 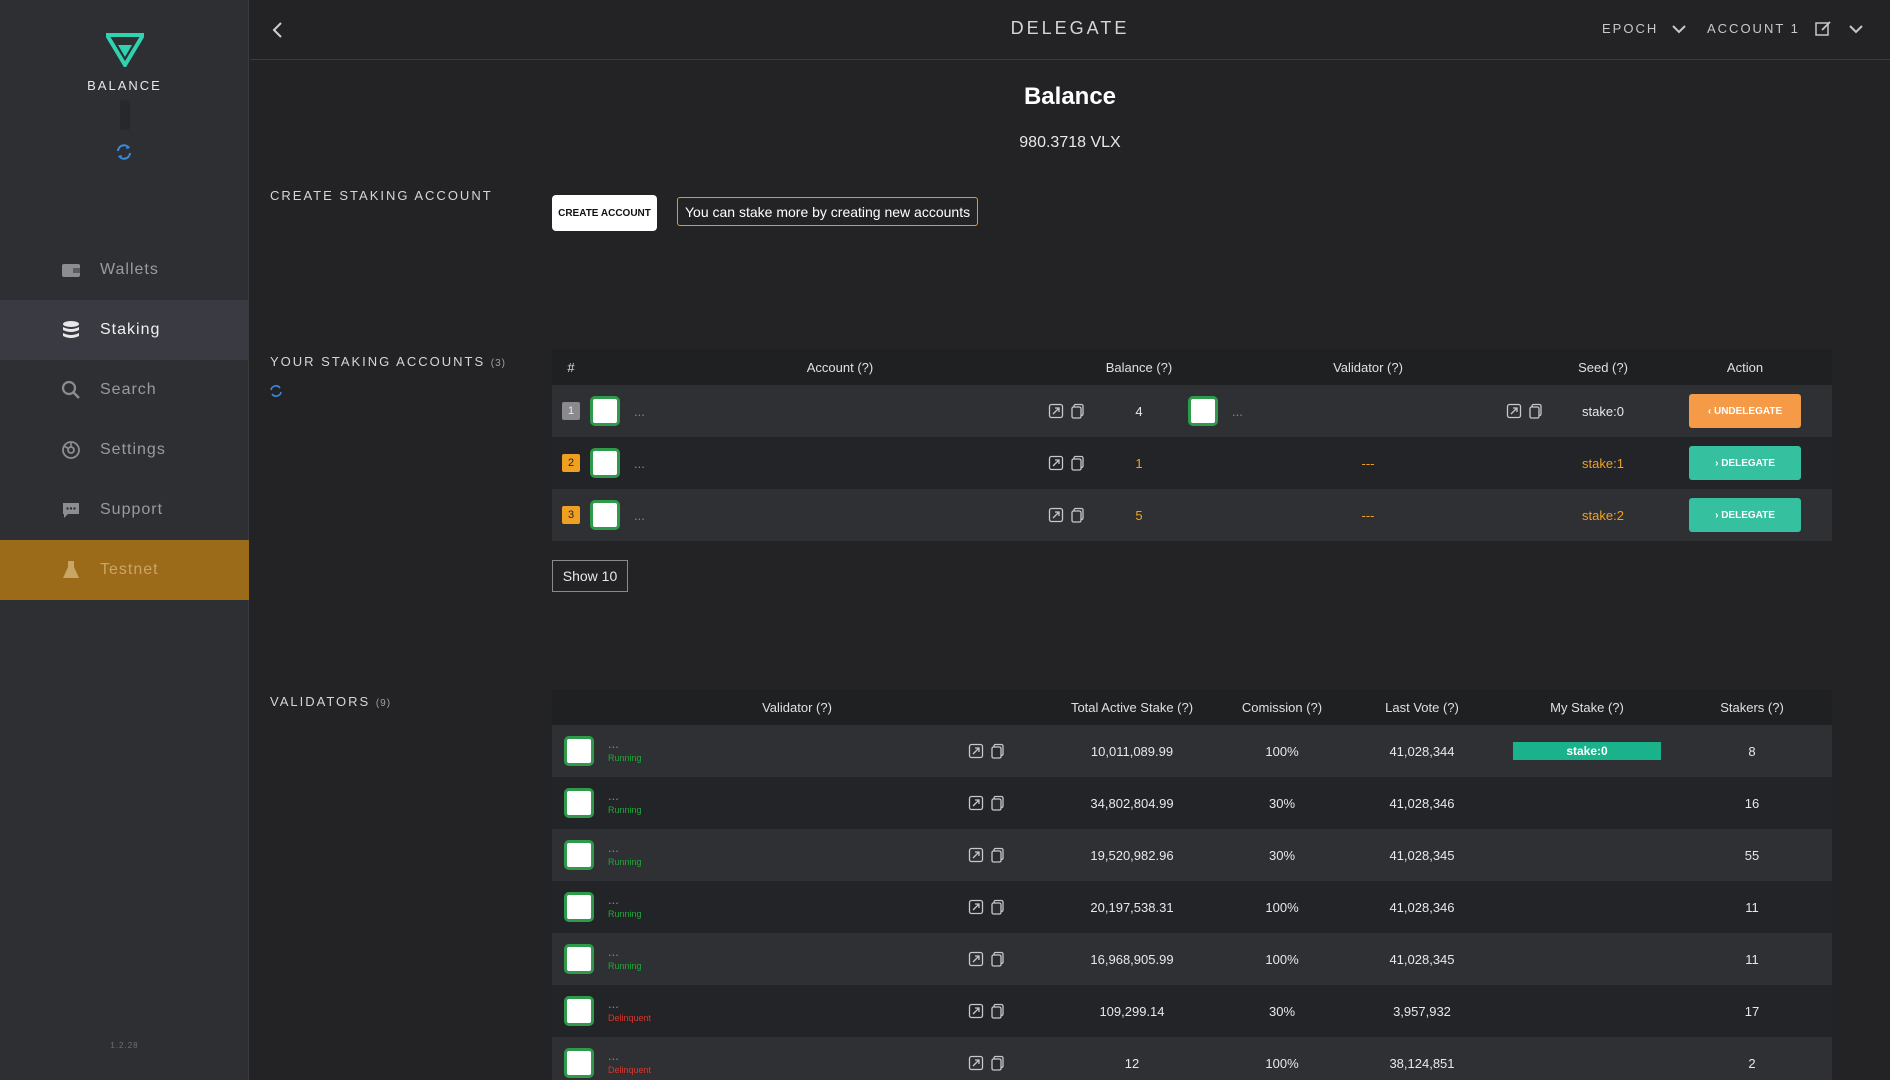 What do you see at coordinates (1132, 707) in the screenshot?
I see `col-header: Total Active Stake (?)` at bounding box center [1132, 707].